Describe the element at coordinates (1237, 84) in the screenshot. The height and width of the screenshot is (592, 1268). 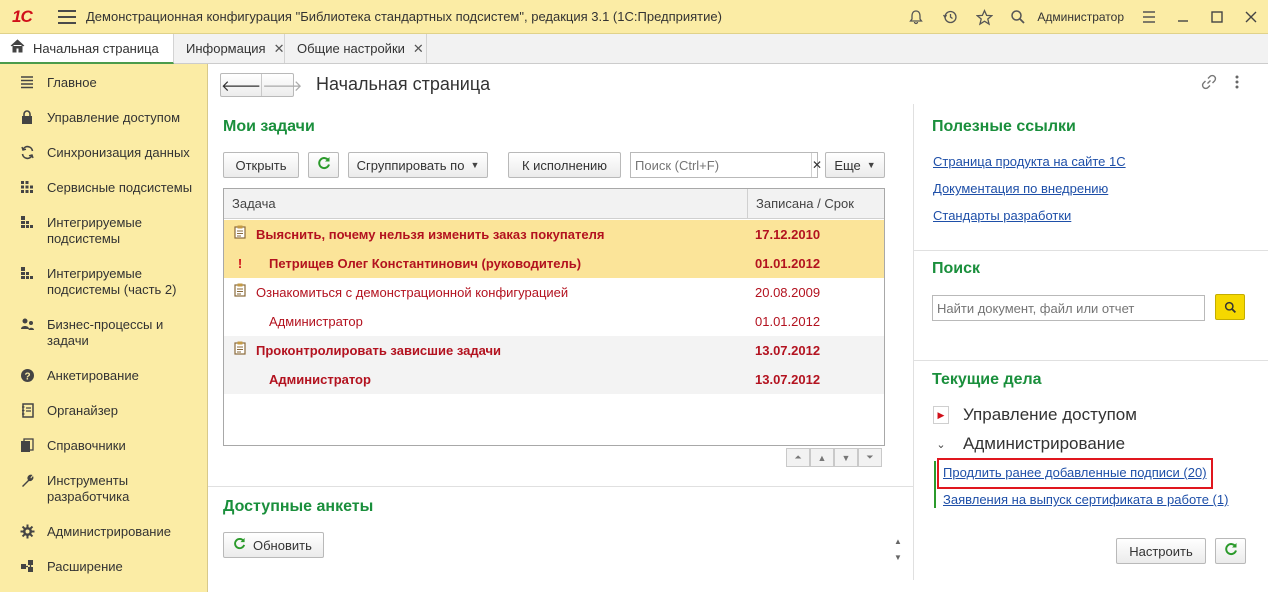
I see `more-vertical-icon` at that location.